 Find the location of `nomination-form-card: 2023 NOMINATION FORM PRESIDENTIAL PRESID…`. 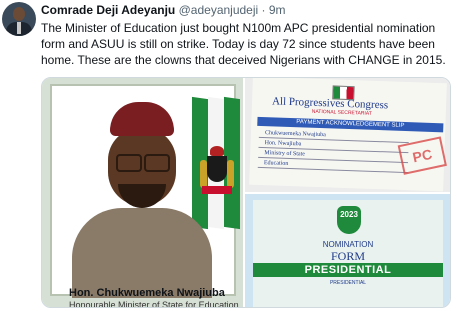

nomination-form-card: 2023 NOMINATION FORM PRESIDENTIAL PRESID… is located at coordinates (348, 253).